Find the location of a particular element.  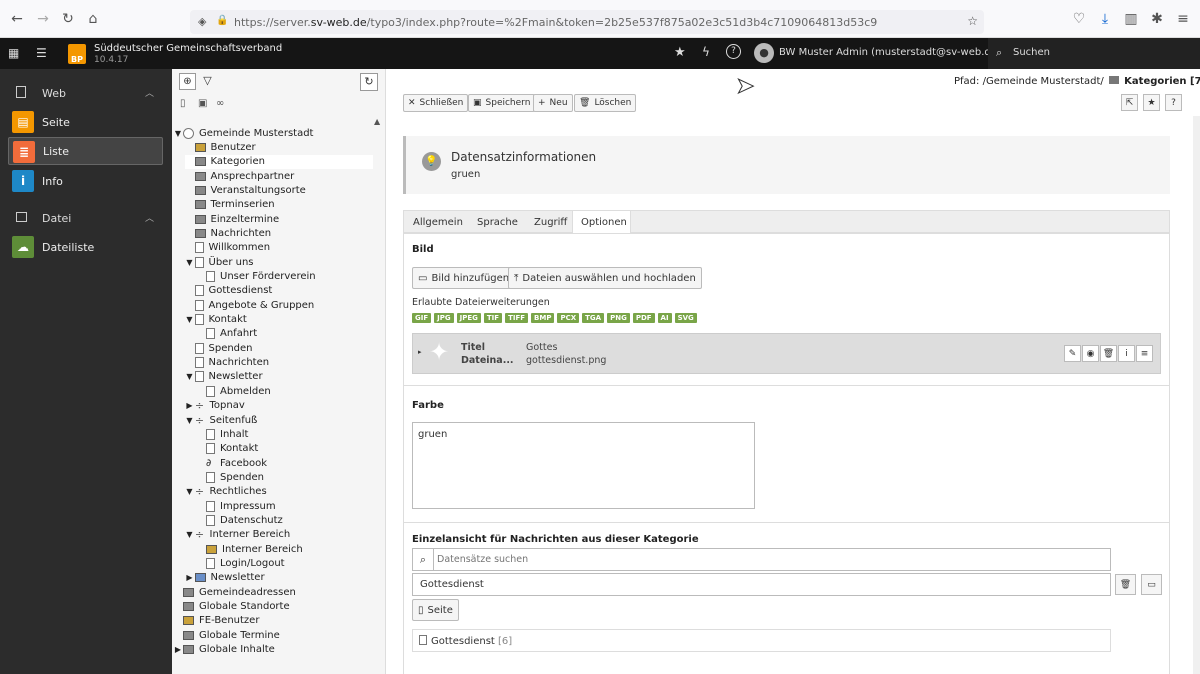

tree-node: ▼ Über uns is located at coordinates (219, 262).